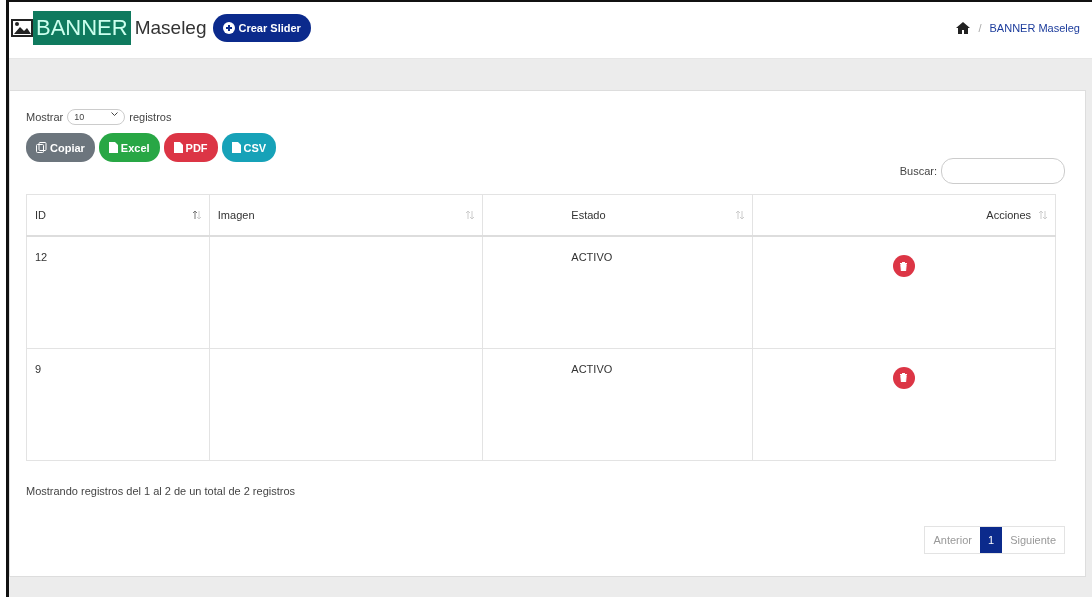 The image size is (1092, 597). What do you see at coordinates (82, 28) in the screenshot?
I see `logo-text: BANNER` at bounding box center [82, 28].